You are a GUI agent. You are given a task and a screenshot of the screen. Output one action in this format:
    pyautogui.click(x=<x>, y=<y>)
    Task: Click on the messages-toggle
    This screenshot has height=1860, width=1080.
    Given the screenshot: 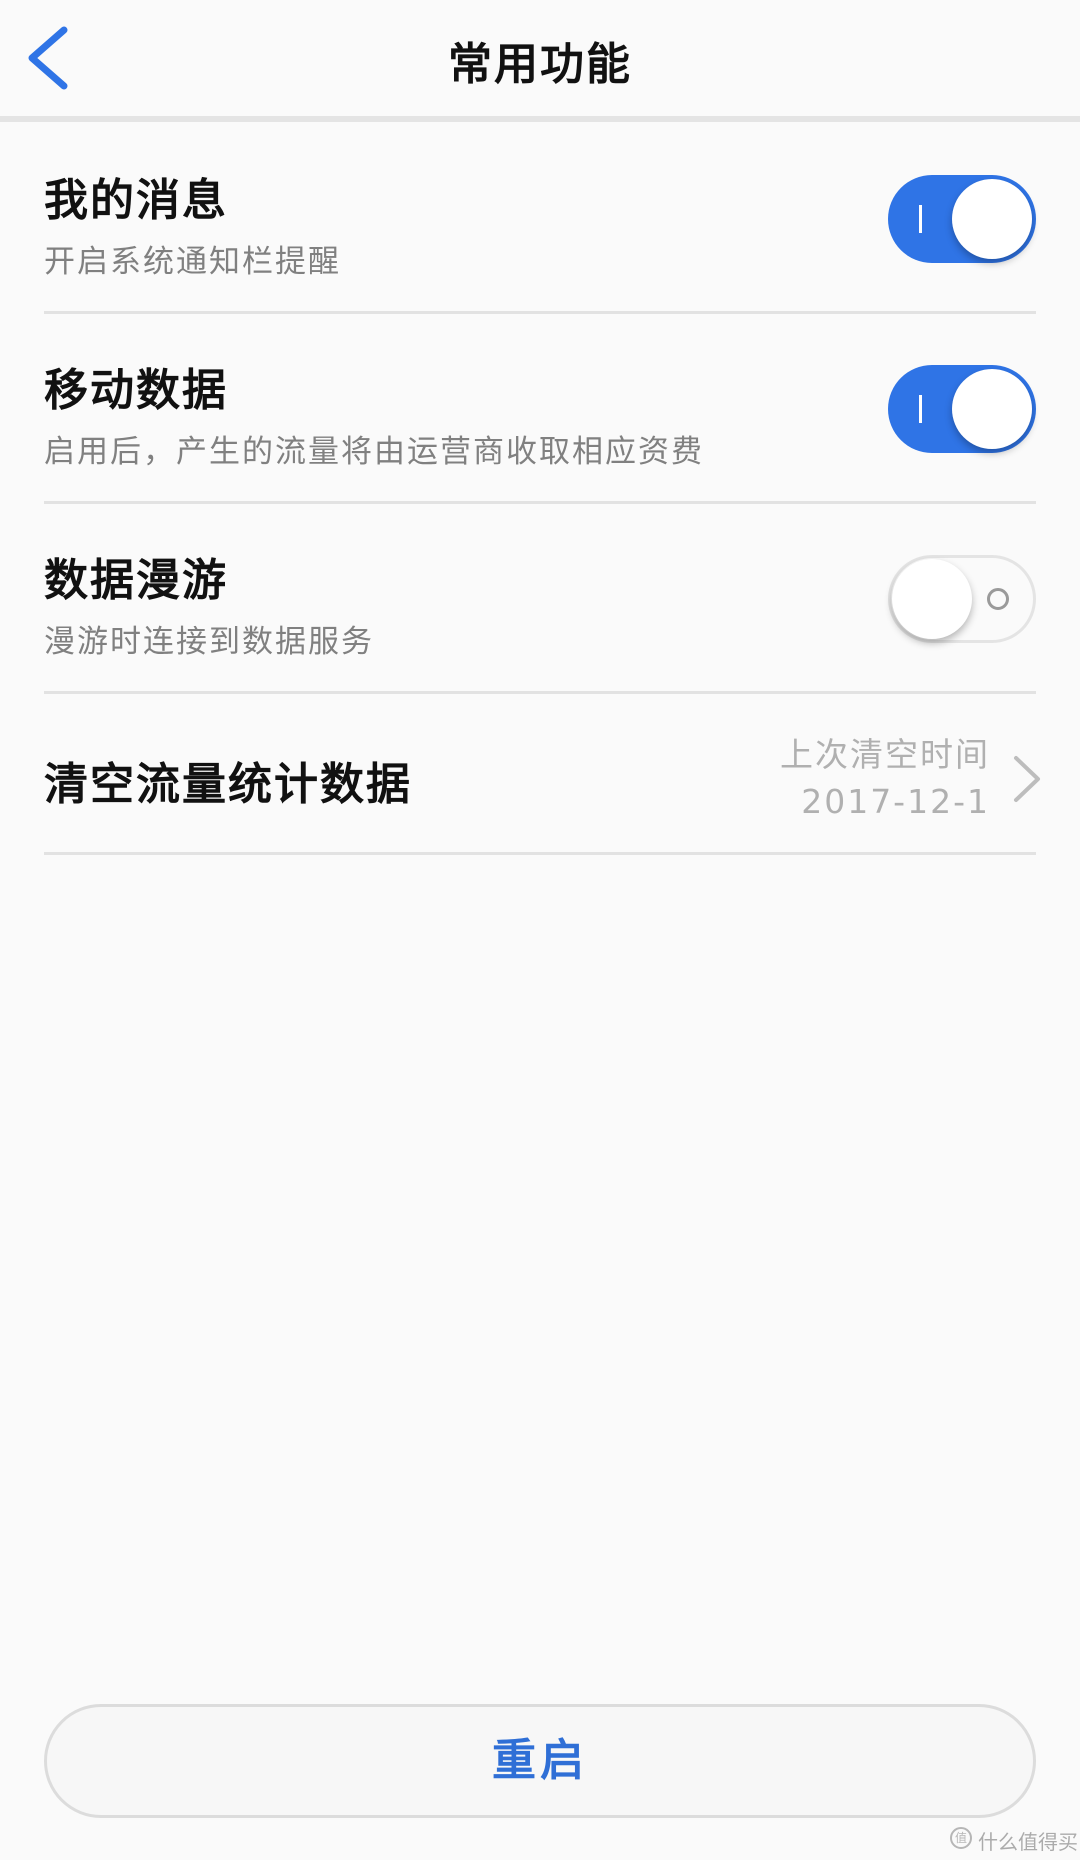 What is the action you would take?
    pyautogui.click(x=962, y=219)
    